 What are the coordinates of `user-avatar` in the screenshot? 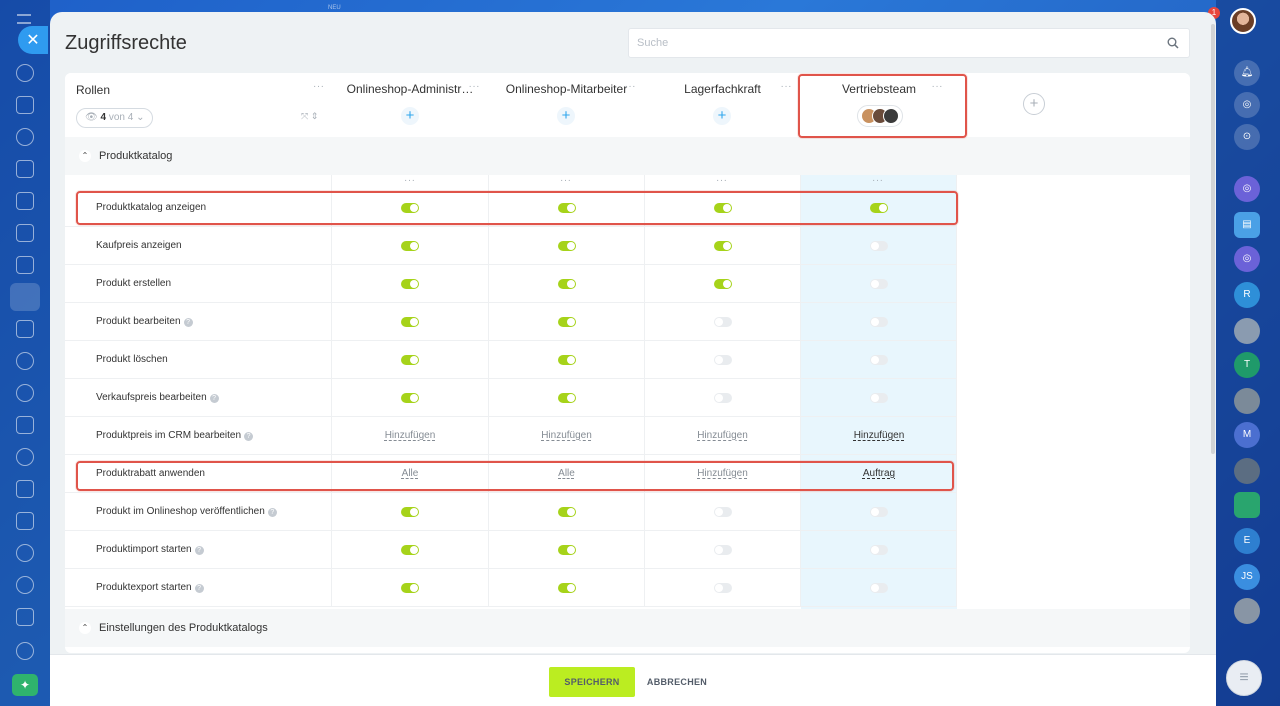 It's located at (1243, 21).